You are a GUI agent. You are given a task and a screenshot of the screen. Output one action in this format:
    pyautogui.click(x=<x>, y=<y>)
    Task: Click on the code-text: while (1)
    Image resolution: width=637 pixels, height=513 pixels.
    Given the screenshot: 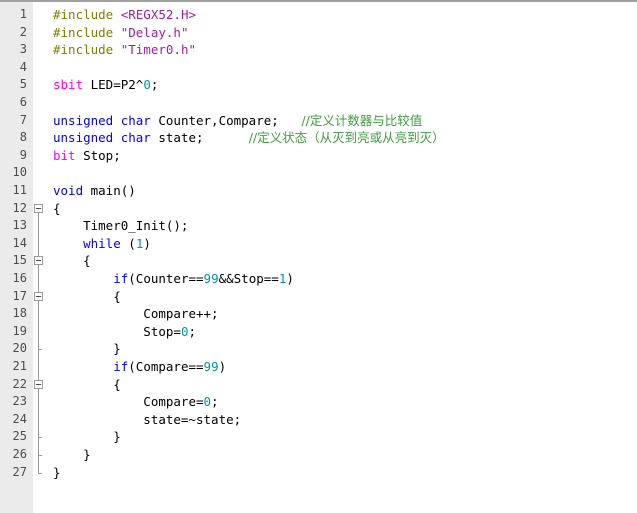 What is the action you would take?
    pyautogui.click(x=102, y=244)
    